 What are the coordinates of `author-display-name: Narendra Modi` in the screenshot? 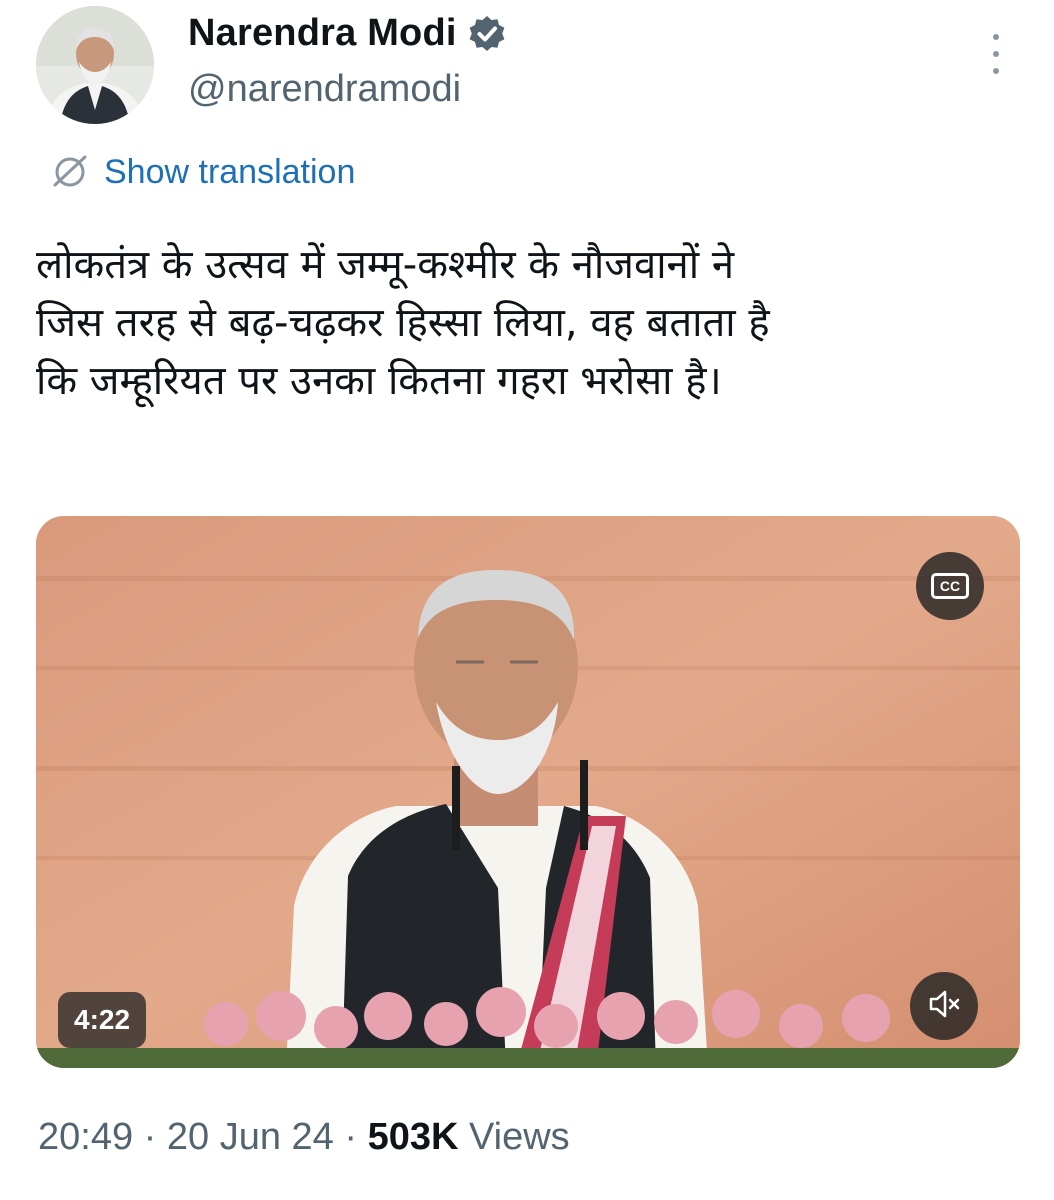 It's located at (322, 33).